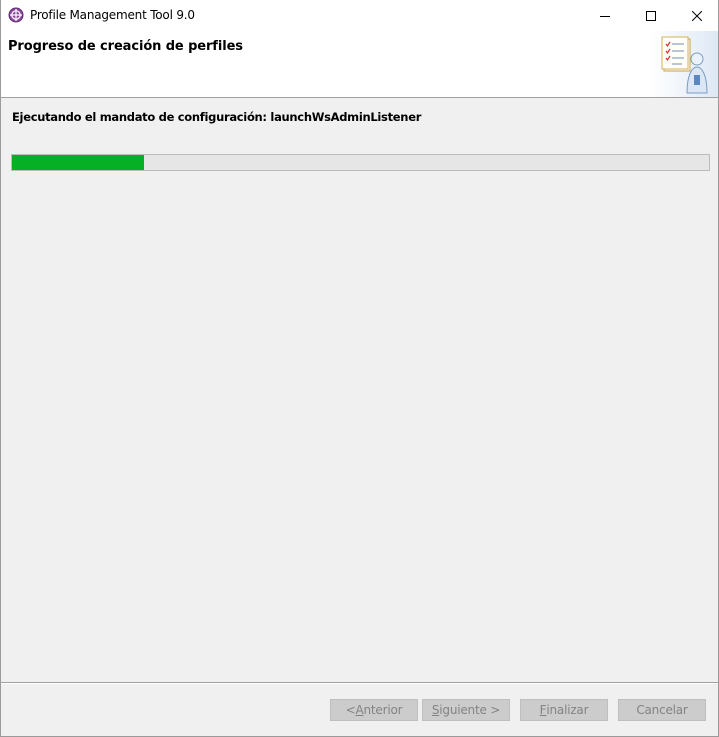 Image resolution: width=719 pixels, height=737 pixels. What do you see at coordinates (435, 710) in the screenshot?
I see `next-button-mnemonic: S` at bounding box center [435, 710].